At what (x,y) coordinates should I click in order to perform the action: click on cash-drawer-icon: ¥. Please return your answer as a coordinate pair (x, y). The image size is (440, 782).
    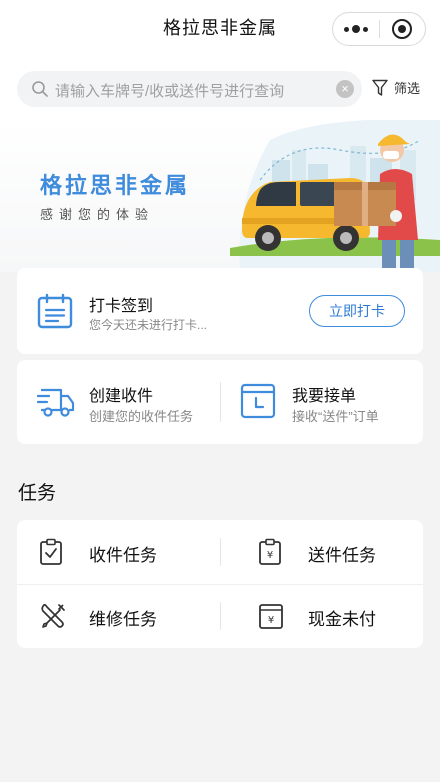
    Looking at the image, I should click on (271, 616).